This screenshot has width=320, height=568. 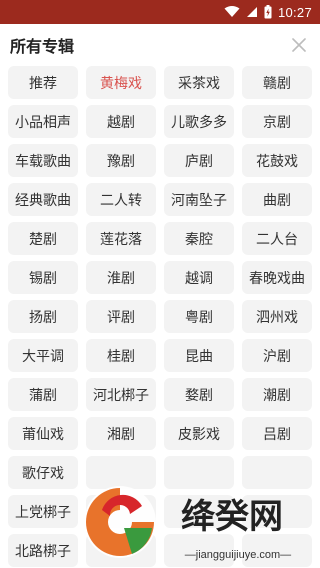 I want to click on album-item: 锡剧, so click(x=43, y=277).